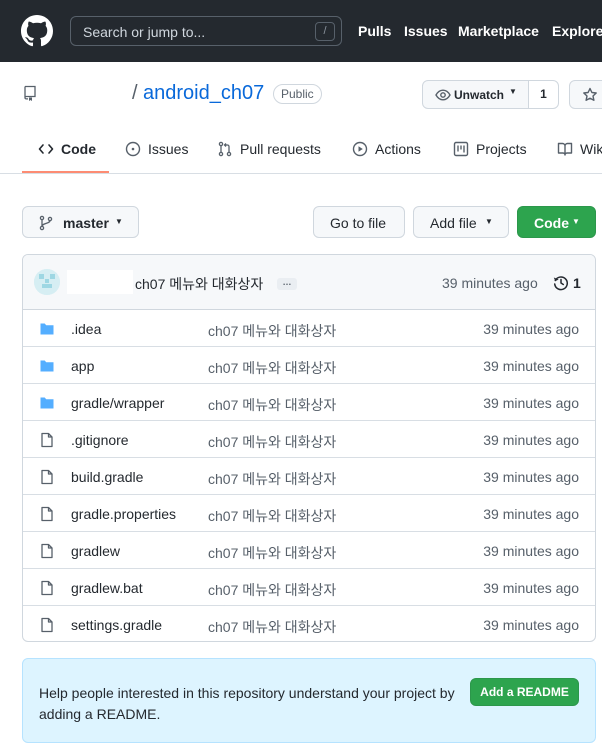  Describe the element at coordinates (591, 149) in the screenshot. I see `tab-label: Wiki` at that location.